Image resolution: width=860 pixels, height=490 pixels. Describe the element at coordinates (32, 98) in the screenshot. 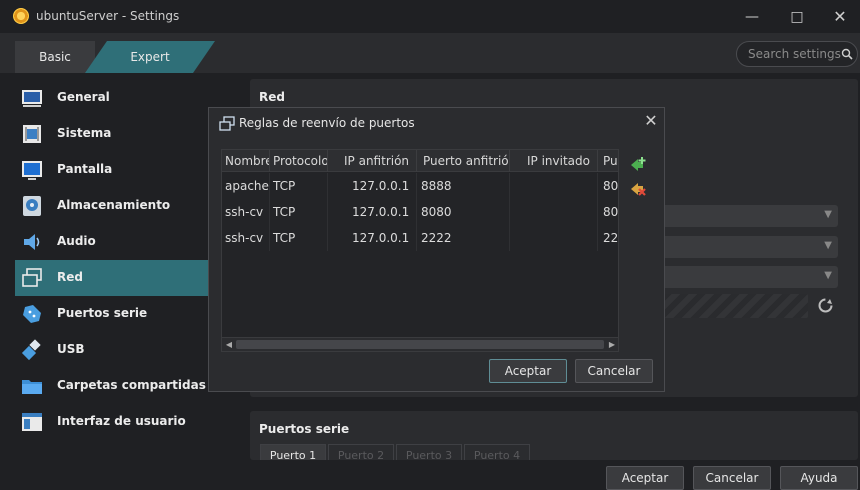

I see `general-icon` at that location.